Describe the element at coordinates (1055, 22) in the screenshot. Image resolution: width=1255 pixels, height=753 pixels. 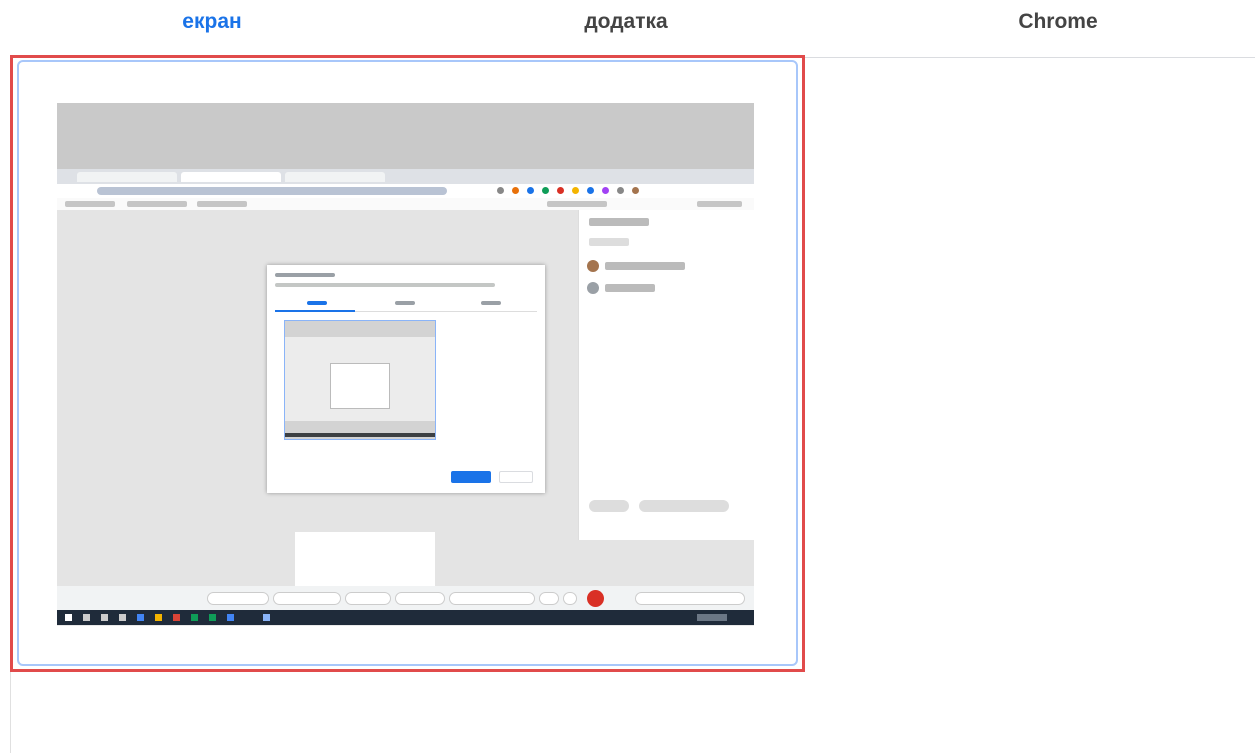
I see `tab-chrome: Chrome` at that location.